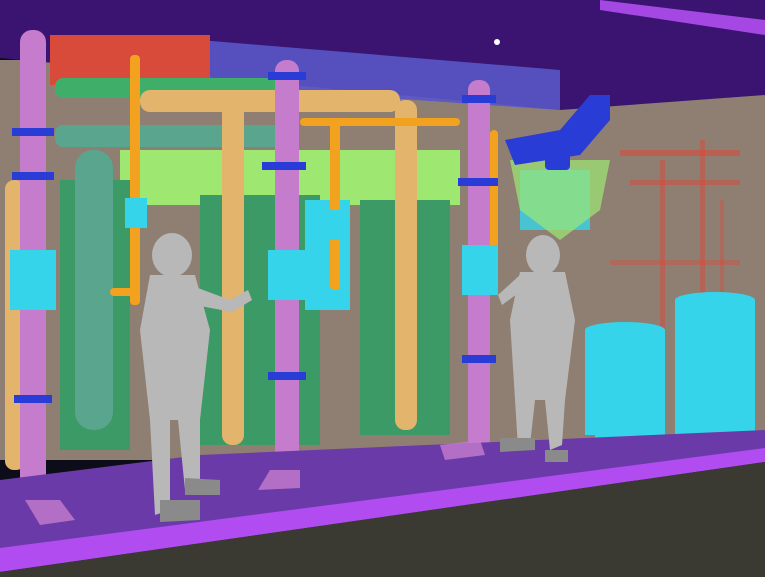 The width and height of the screenshot is (765, 577). Describe the element at coordinates (270, 101) in the screenshot. I see `tan-horizontal-pipe` at that location.